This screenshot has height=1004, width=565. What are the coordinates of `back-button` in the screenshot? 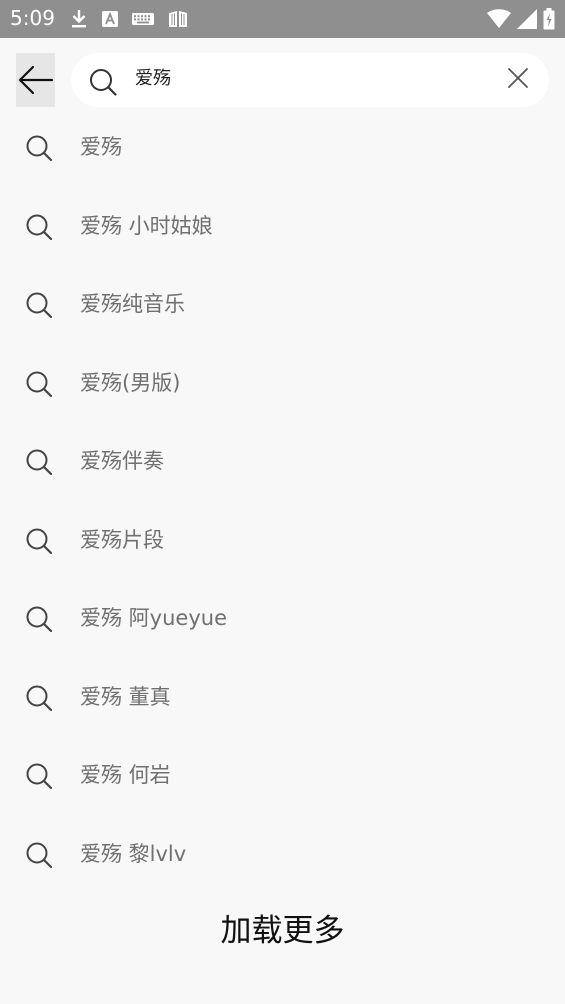 It's located at (35, 80).